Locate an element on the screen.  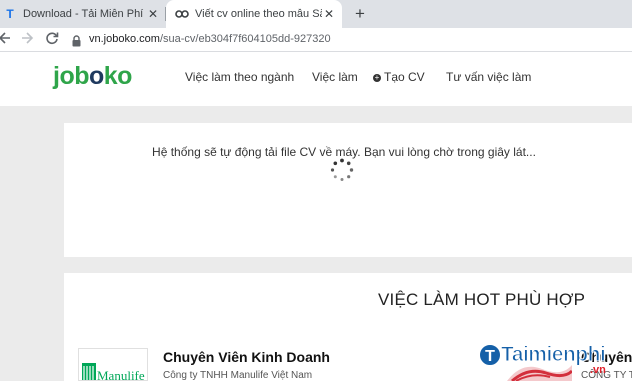
nav-create-cv-label: Tạo CV is located at coordinates (404, 77).